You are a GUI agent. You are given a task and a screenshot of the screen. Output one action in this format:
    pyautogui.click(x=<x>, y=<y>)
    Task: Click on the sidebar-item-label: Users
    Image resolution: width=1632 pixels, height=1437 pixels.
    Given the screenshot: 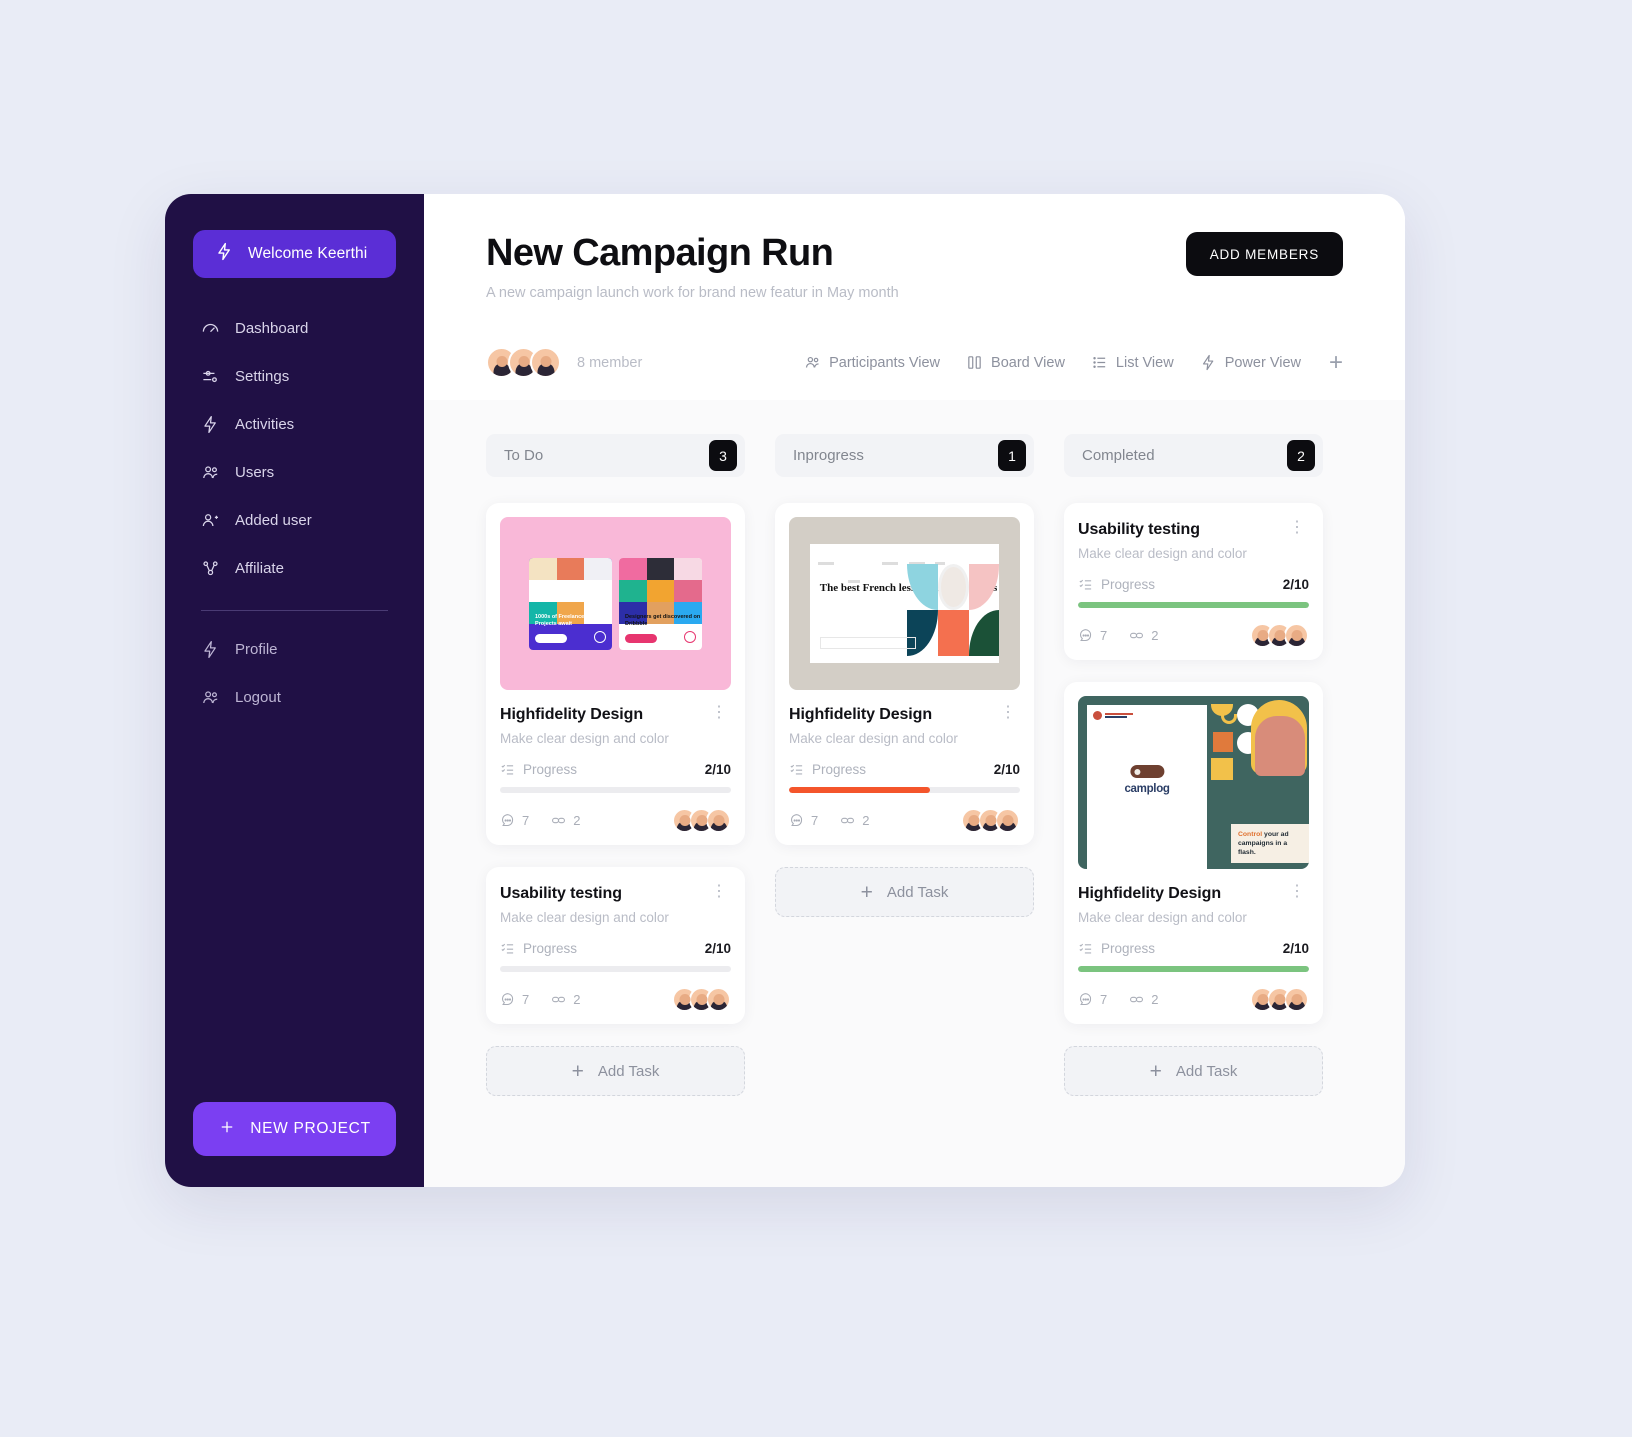 What is the action you would take?
    pyautogui.click(x=255, y=472)
    